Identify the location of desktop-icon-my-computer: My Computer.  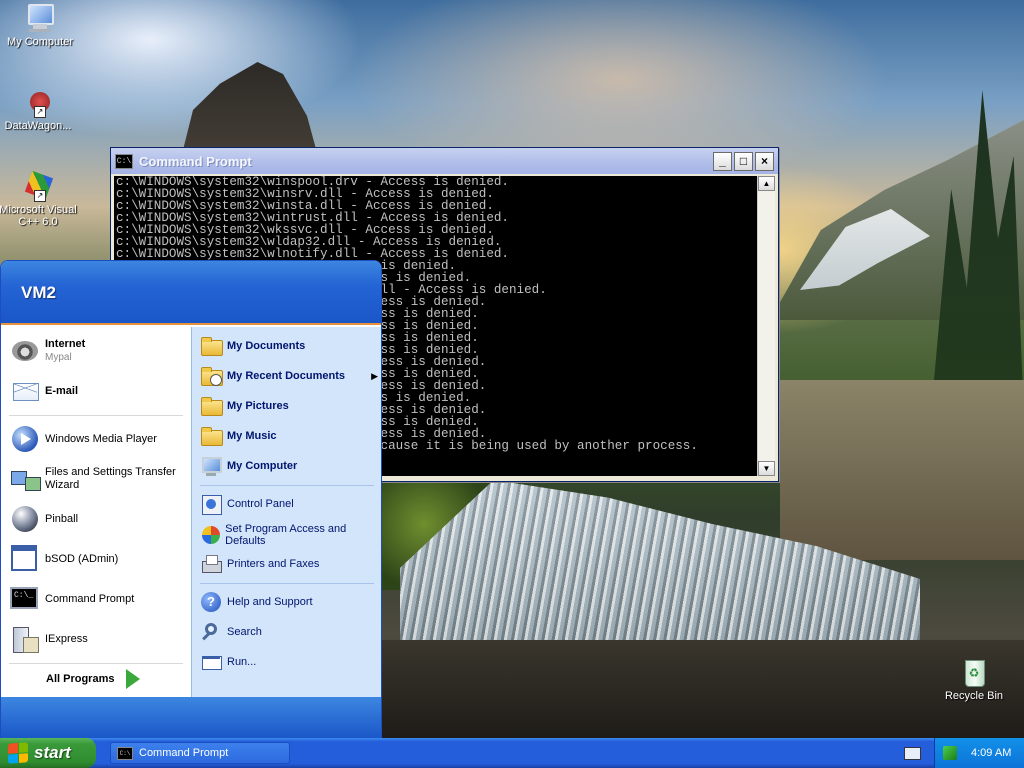
(40, 25).